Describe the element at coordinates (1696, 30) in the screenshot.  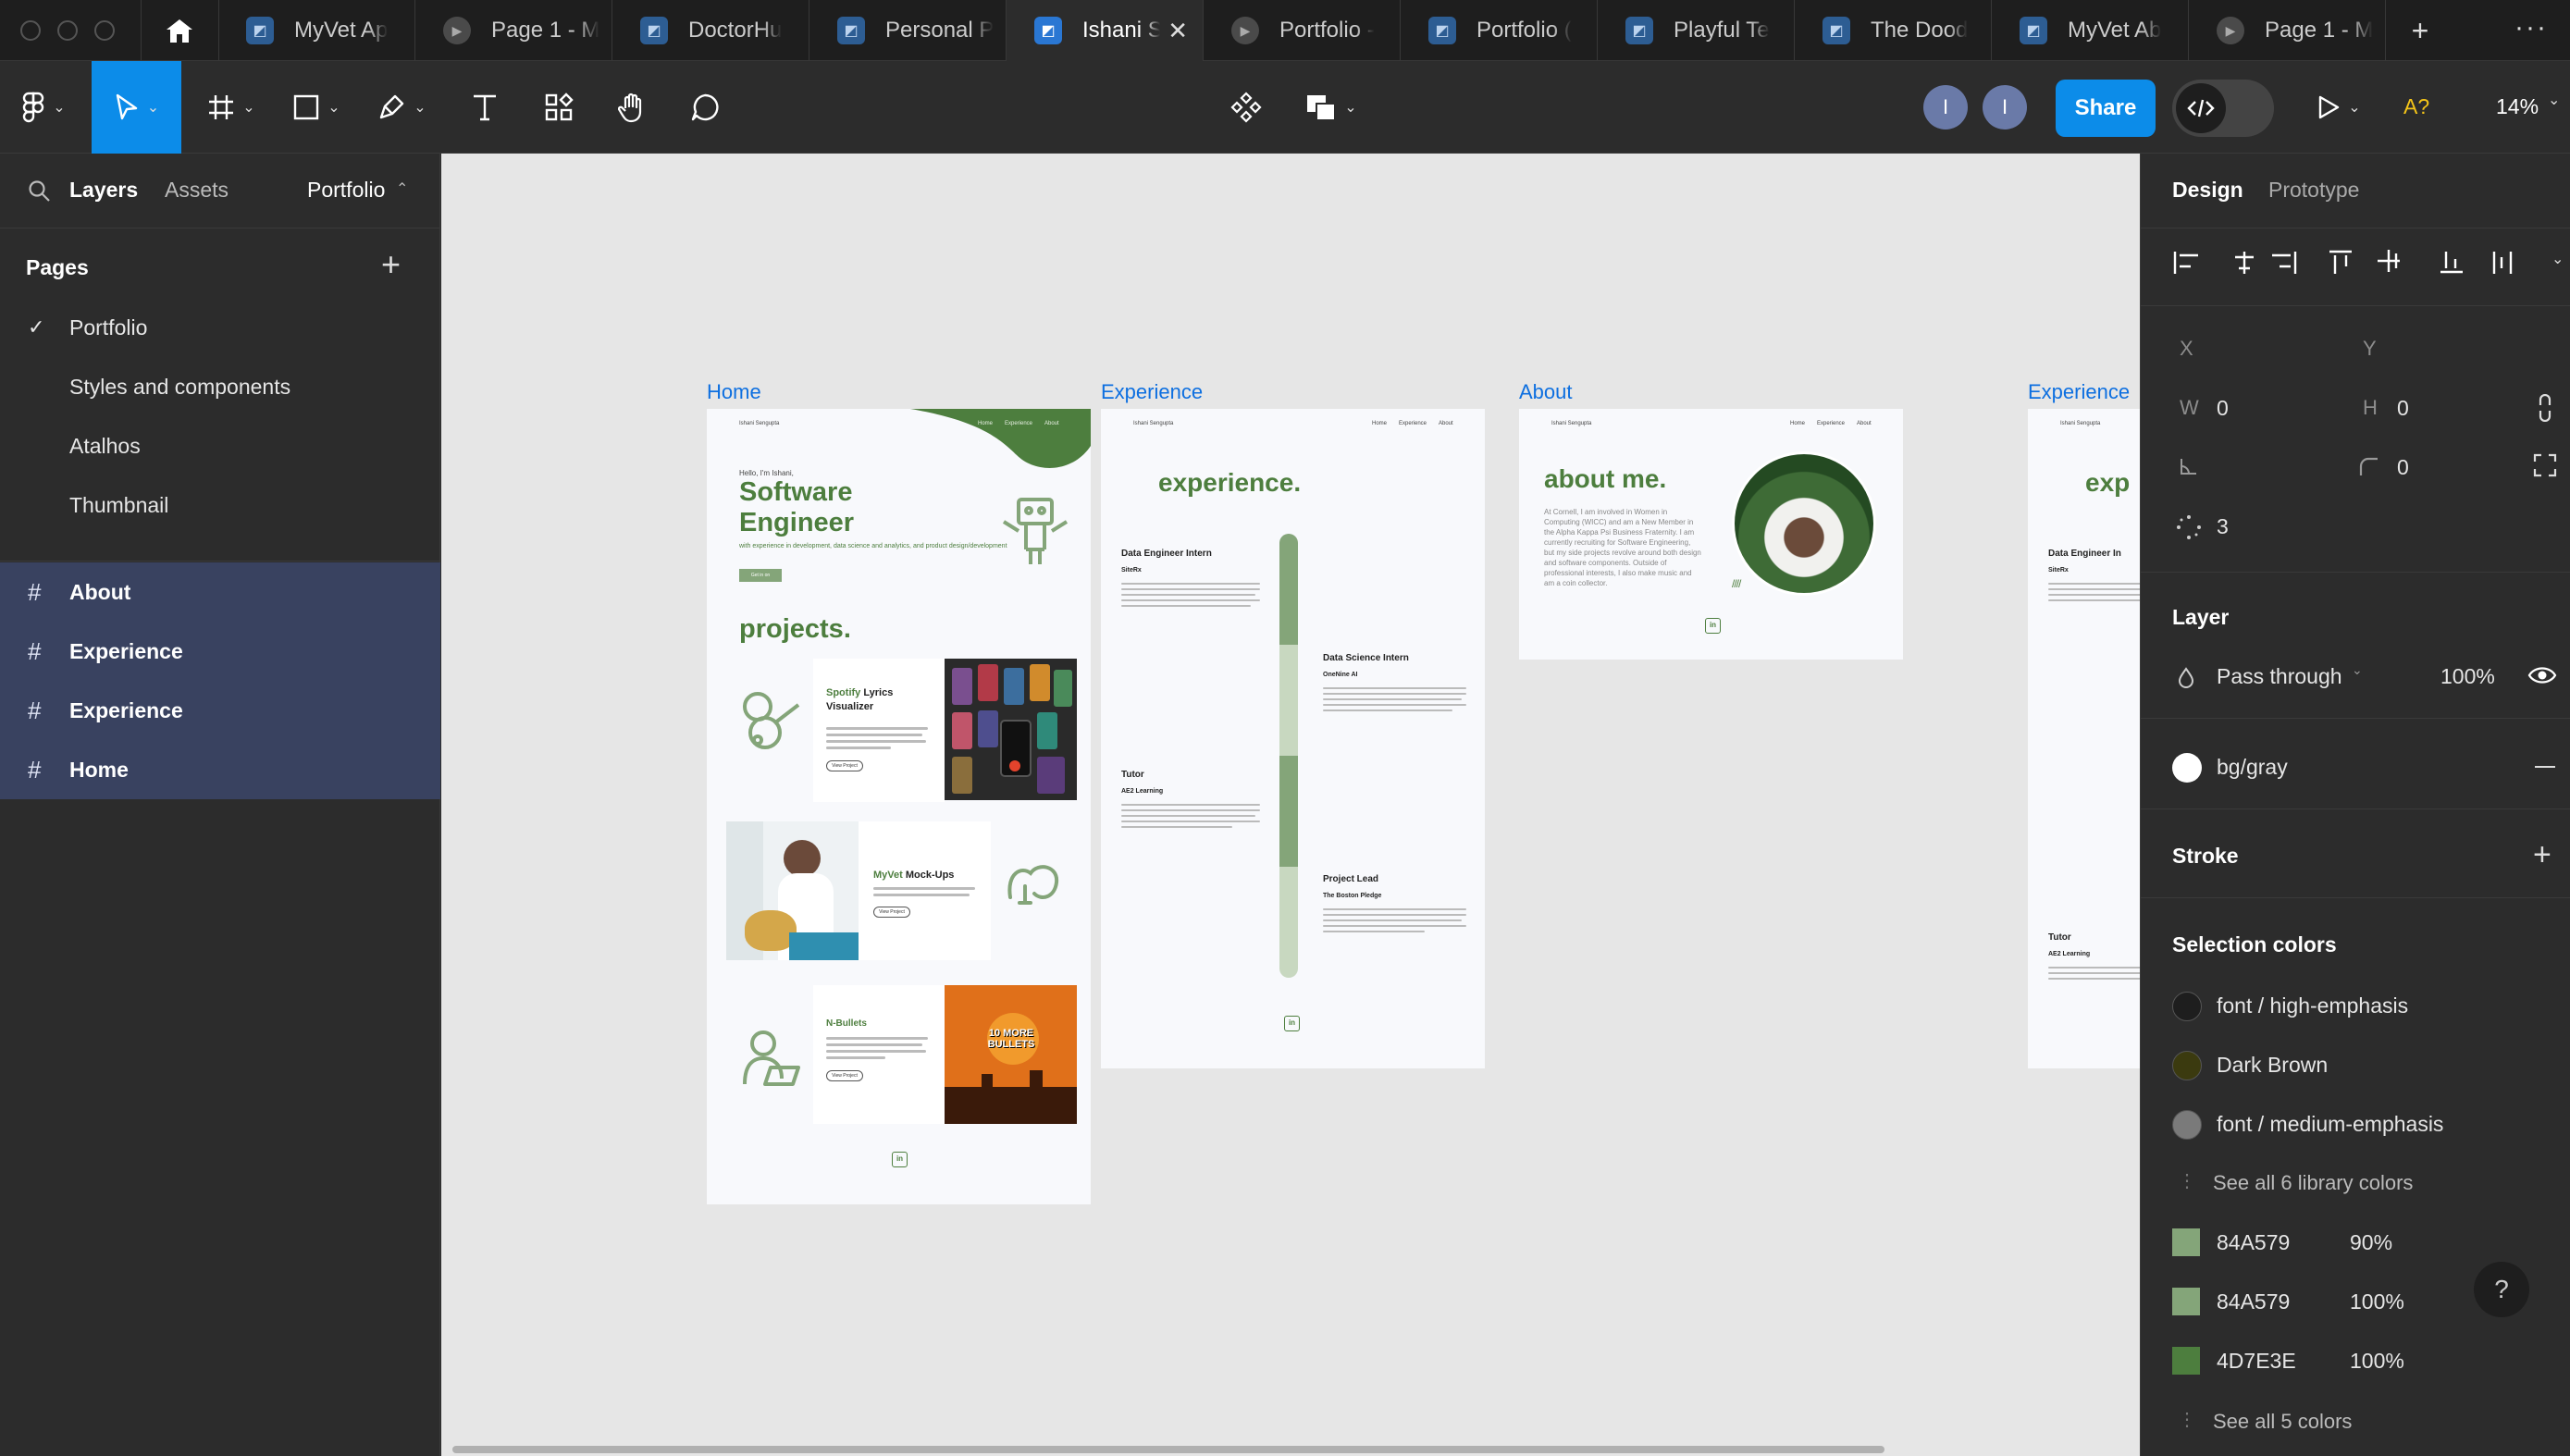
I see `file-tab: ◩ Playful Te` at that location.